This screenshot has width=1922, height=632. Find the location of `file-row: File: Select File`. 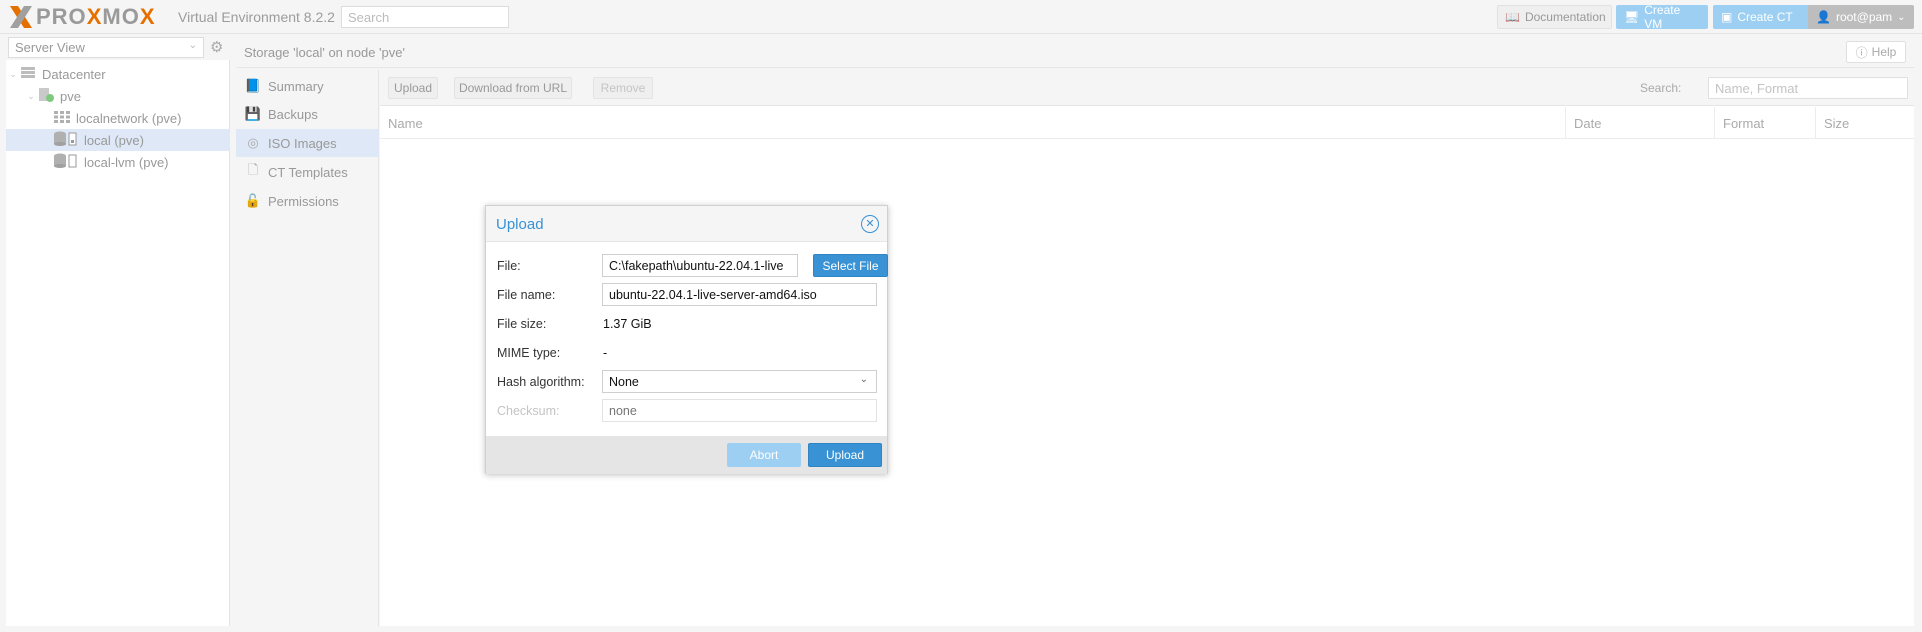

file-row: File: Select File is located at coordinates (692, 266).